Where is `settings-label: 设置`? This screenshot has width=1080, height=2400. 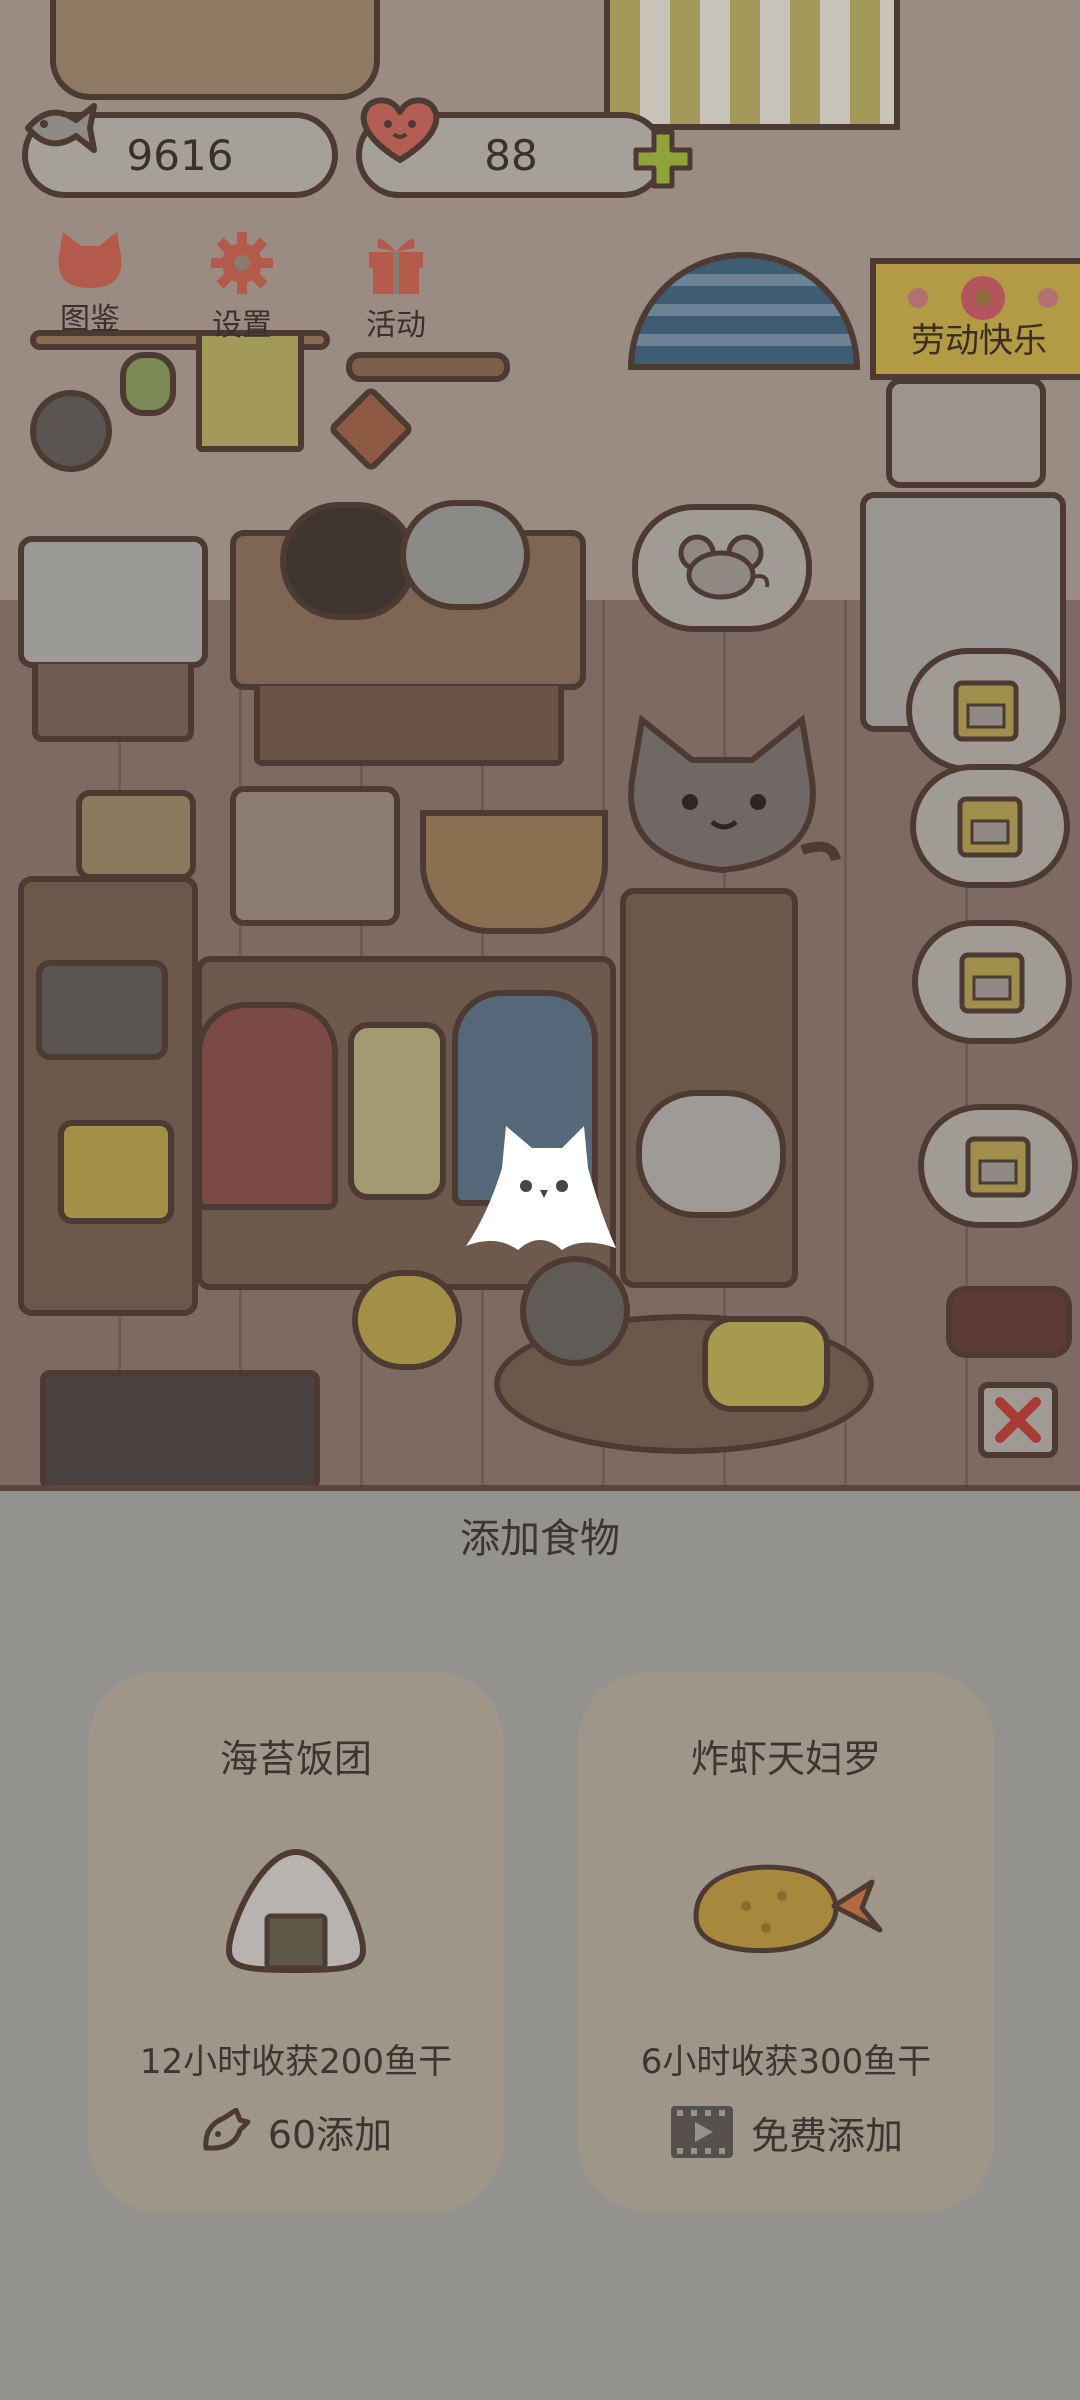 settings-label: 设置 is located at coordinates (242, 325).